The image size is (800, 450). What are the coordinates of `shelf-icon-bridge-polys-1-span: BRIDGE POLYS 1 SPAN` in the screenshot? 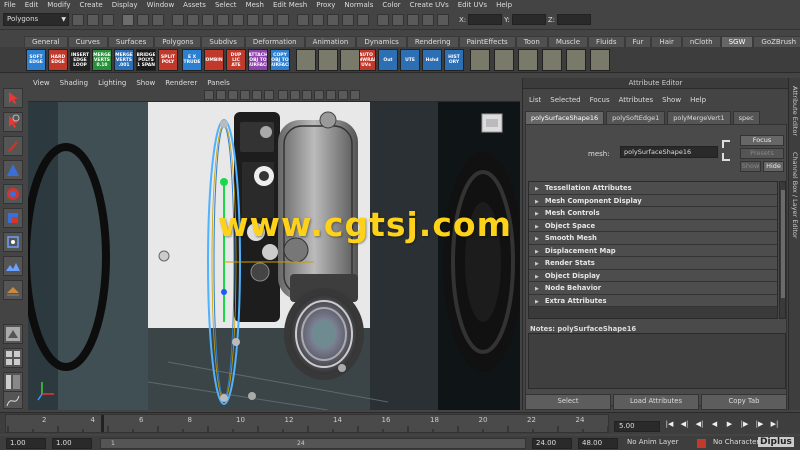 It's located at (146, 60).